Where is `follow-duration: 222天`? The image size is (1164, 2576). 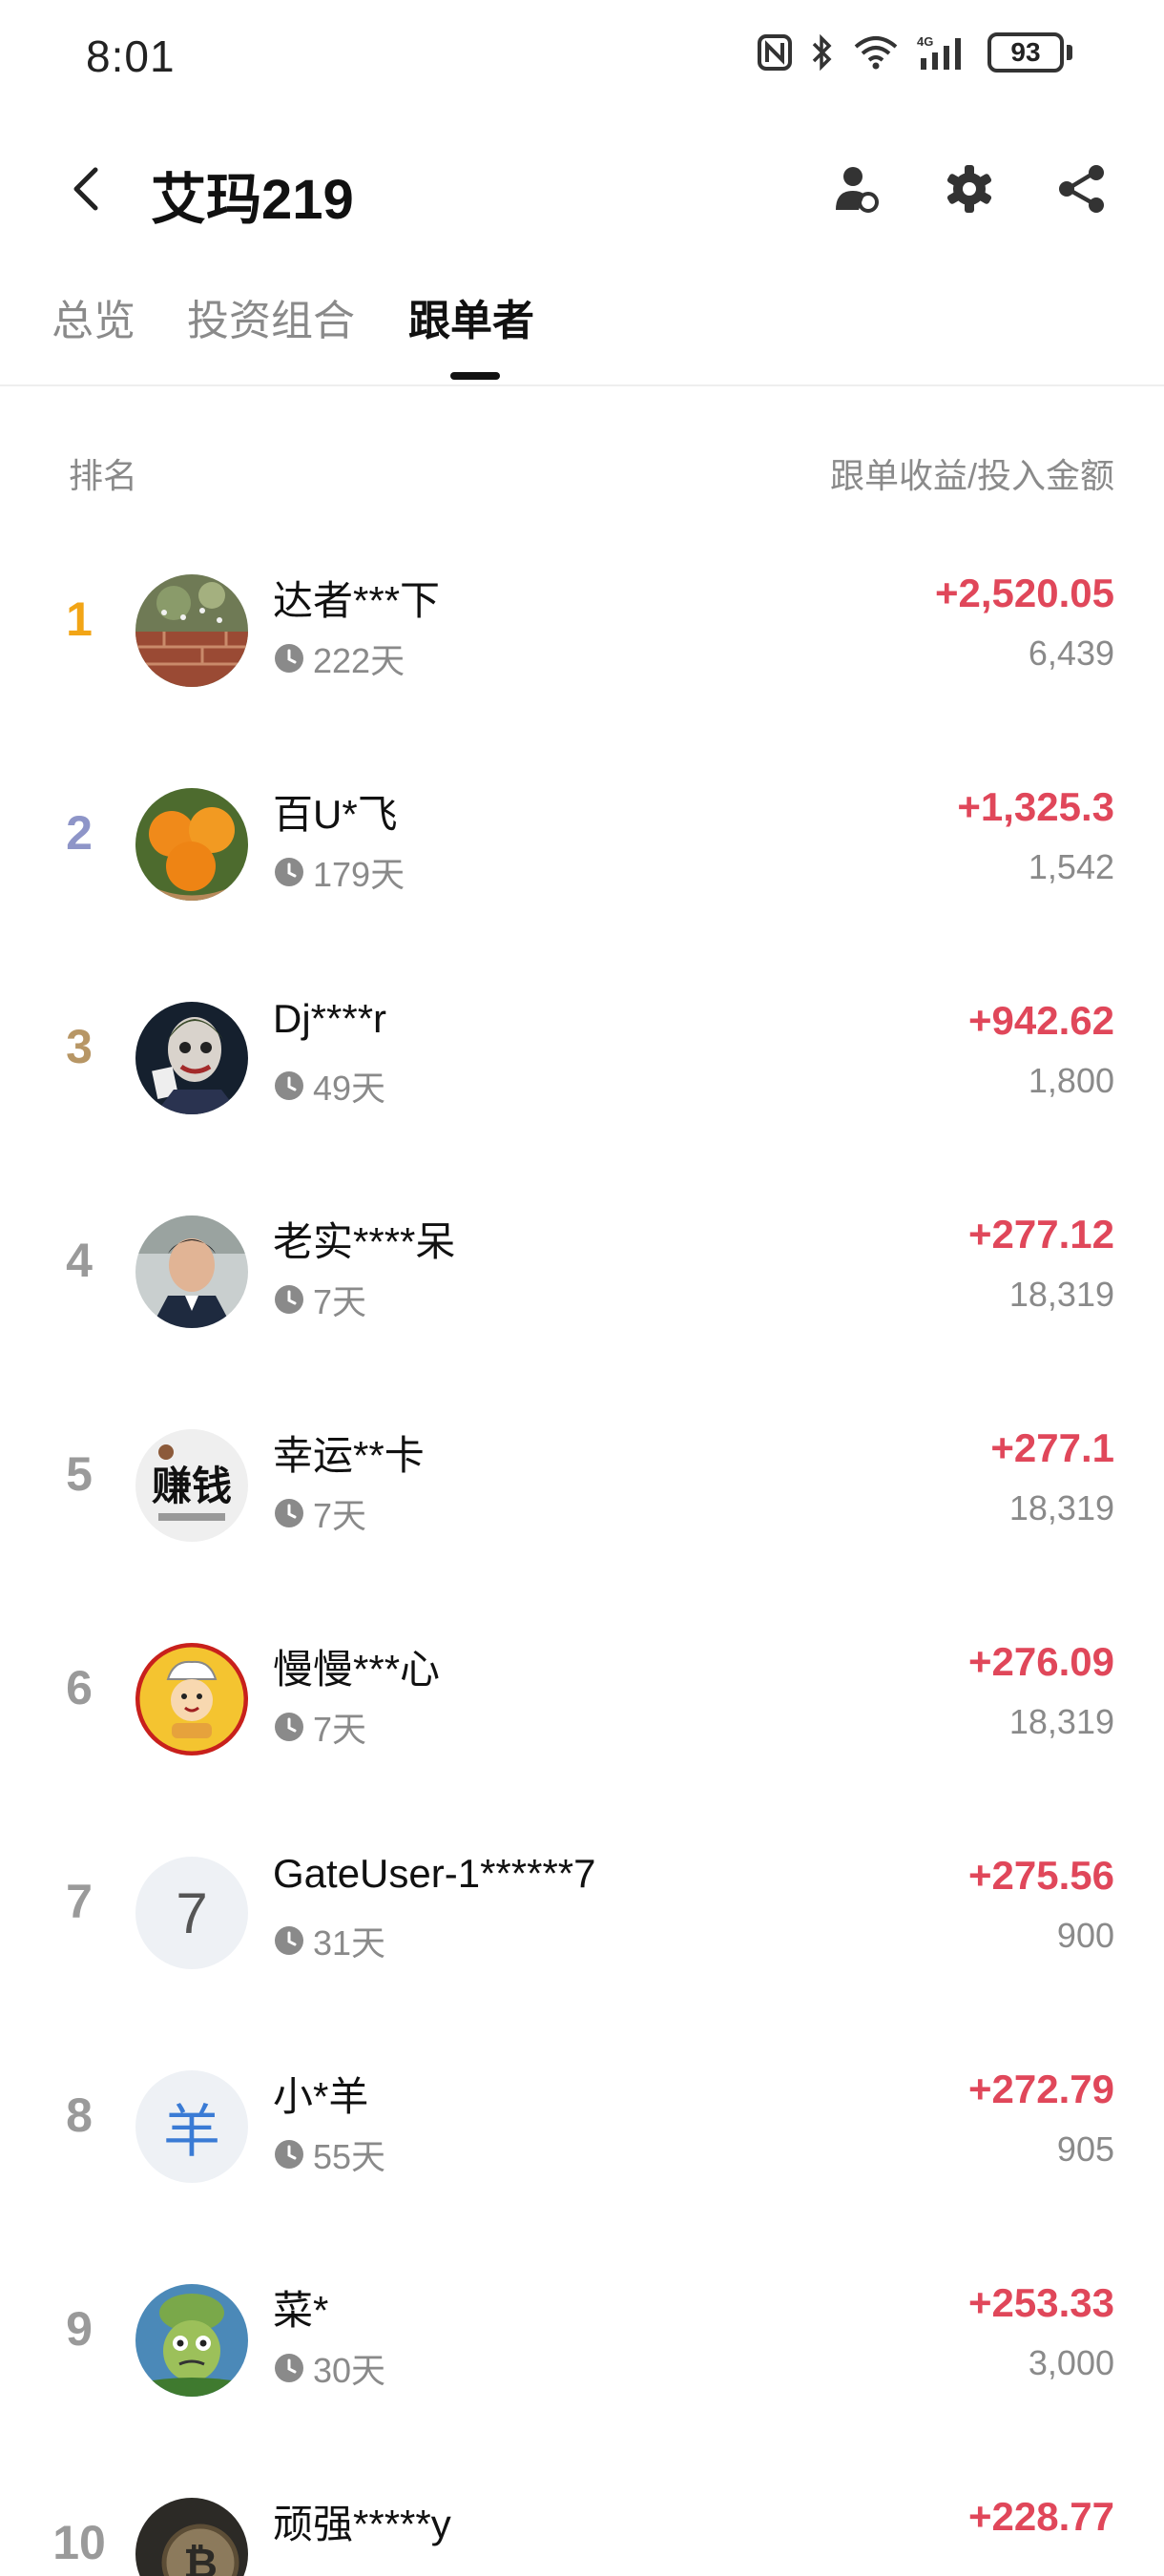 follow-duration: 222天 is located at coordinates (339, 658).